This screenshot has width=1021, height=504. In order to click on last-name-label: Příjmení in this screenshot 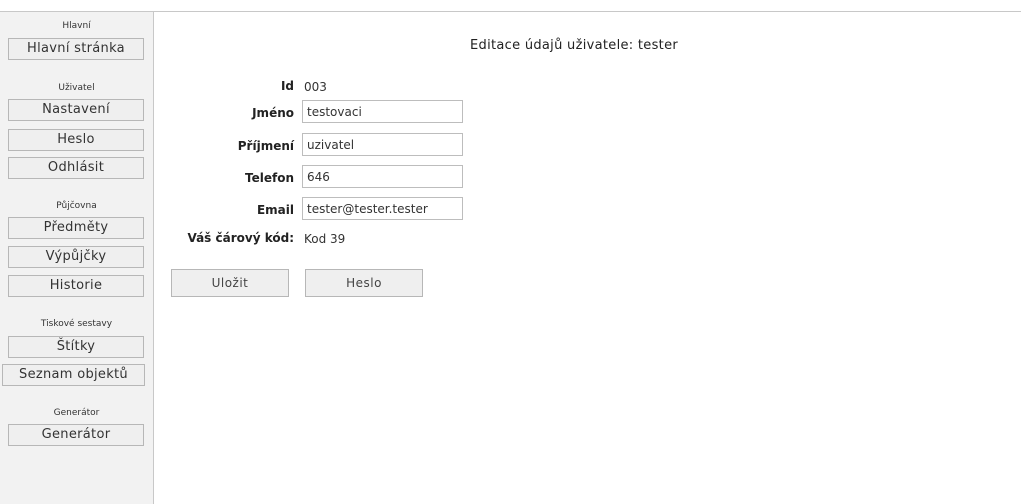, I will do `click(265, 146)`.